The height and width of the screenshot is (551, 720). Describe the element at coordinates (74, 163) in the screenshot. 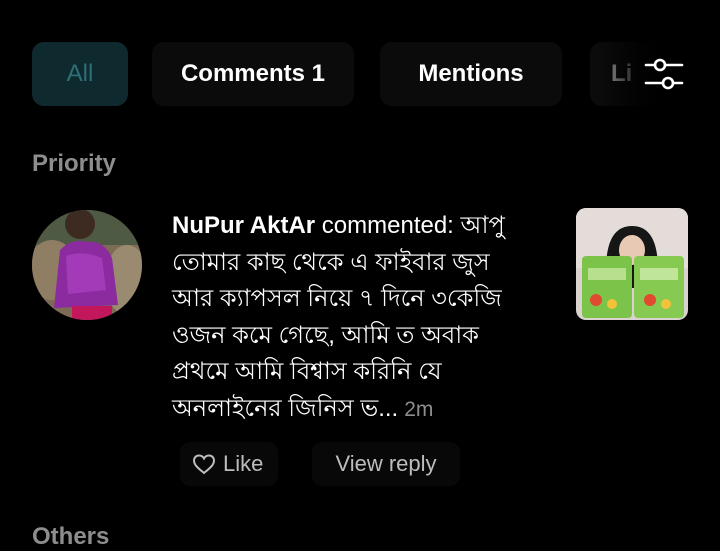

I see `section-header-priority: Priority` at that location.